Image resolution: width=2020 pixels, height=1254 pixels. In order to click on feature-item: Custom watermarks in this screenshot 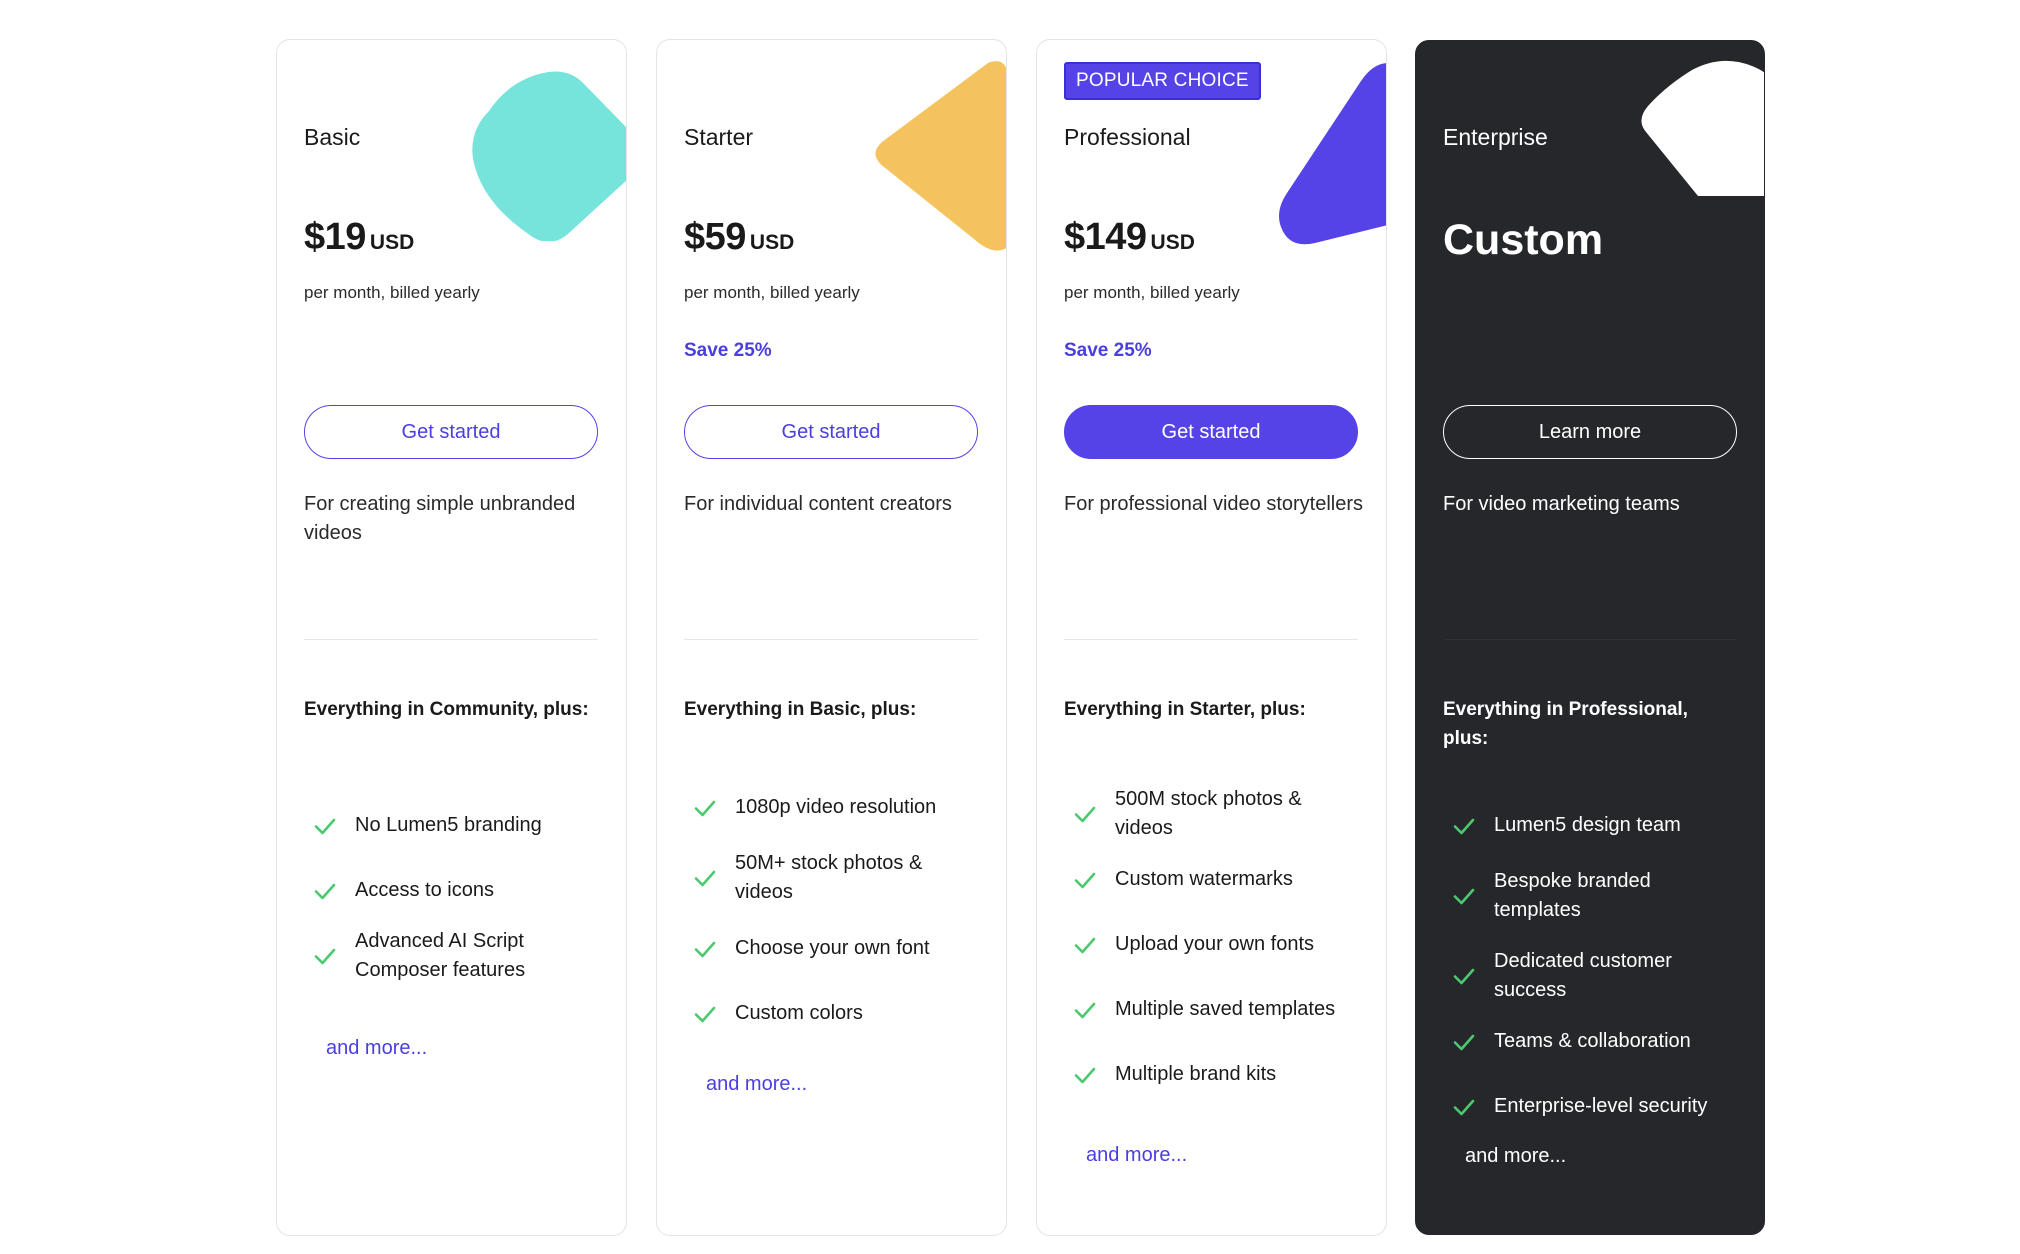, I will do `click(1223, 879)`.